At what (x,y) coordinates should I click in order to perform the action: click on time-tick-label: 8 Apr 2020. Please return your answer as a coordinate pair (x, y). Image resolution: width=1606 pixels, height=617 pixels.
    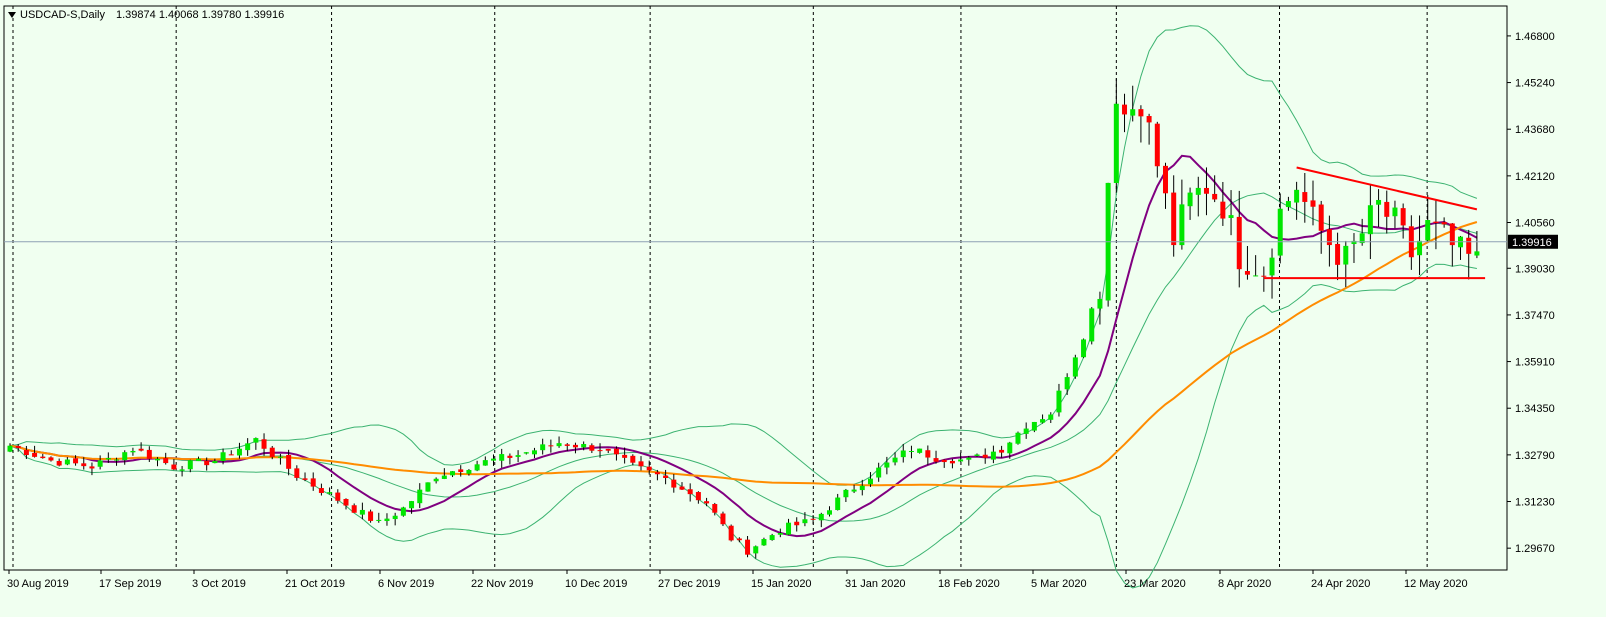
    Looking at the image, I should click on (1244, 584).